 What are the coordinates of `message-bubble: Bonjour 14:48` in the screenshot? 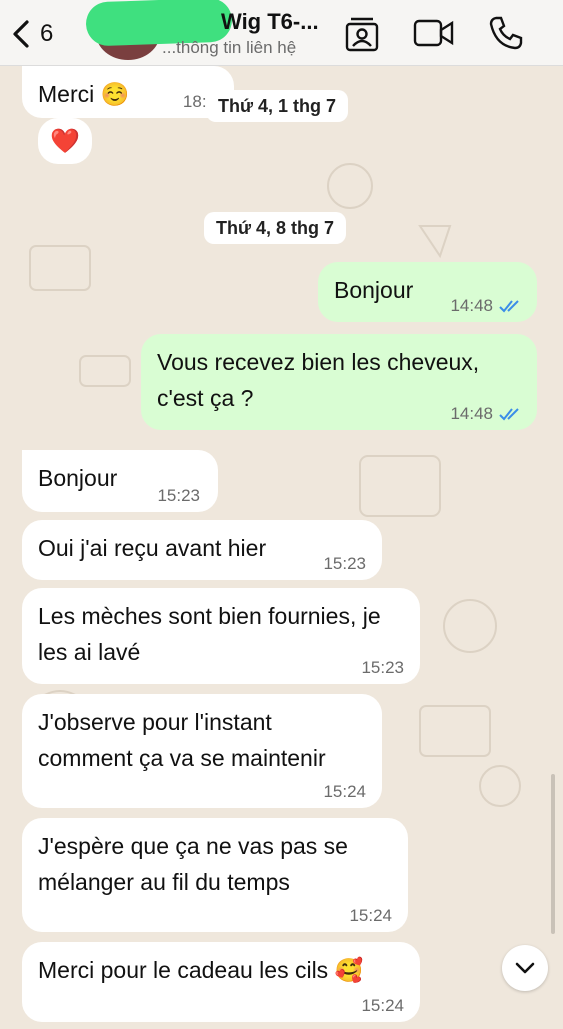 It's located at (427, 292).